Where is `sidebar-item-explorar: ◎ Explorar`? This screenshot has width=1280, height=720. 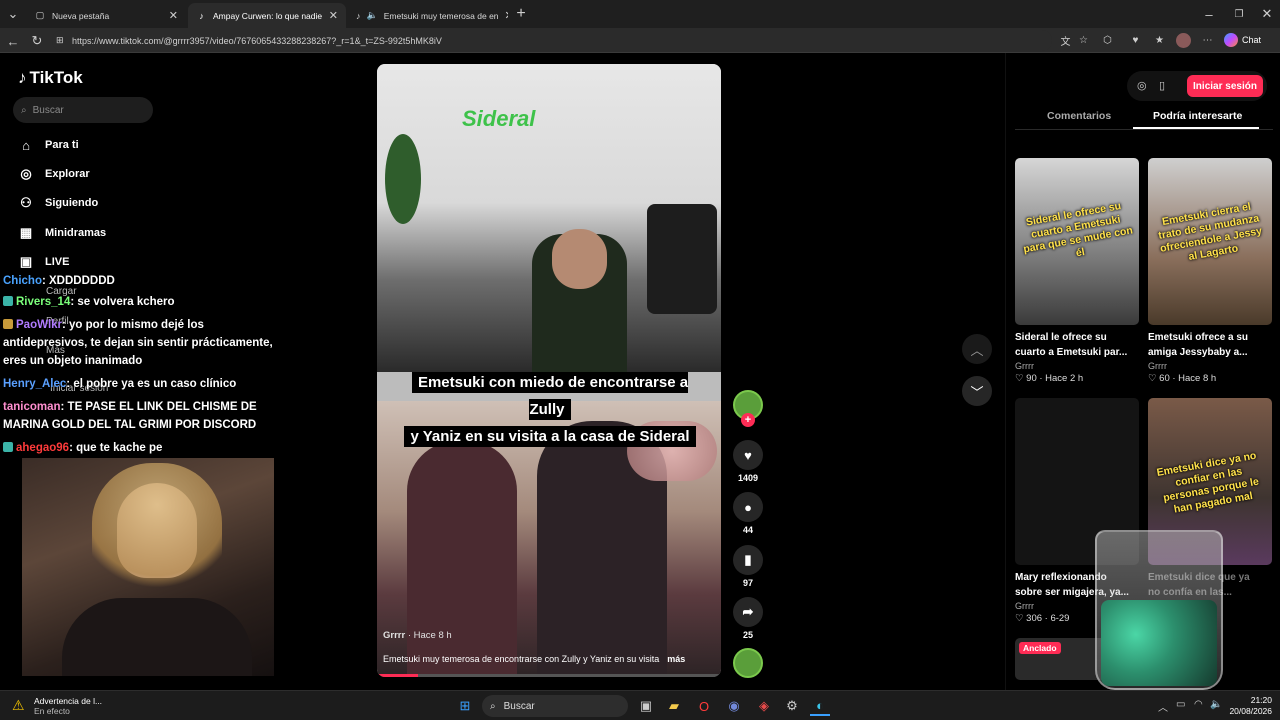
sidebar-item-explorar: ◎ Explorar is located at coordinates (53, 174).